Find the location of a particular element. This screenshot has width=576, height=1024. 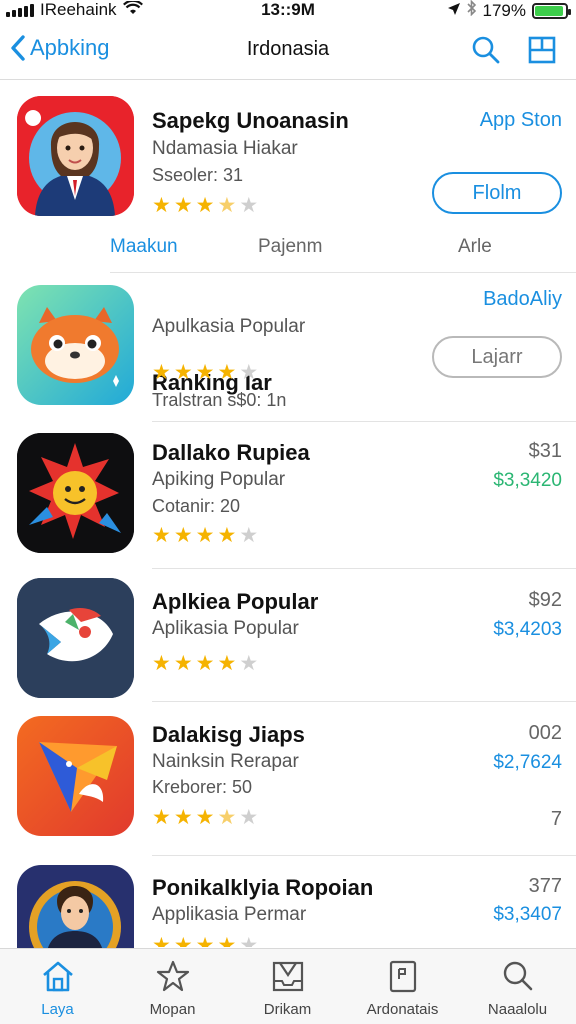

app-subtitle: Apiking Popular is located at coordinates (219, 479).